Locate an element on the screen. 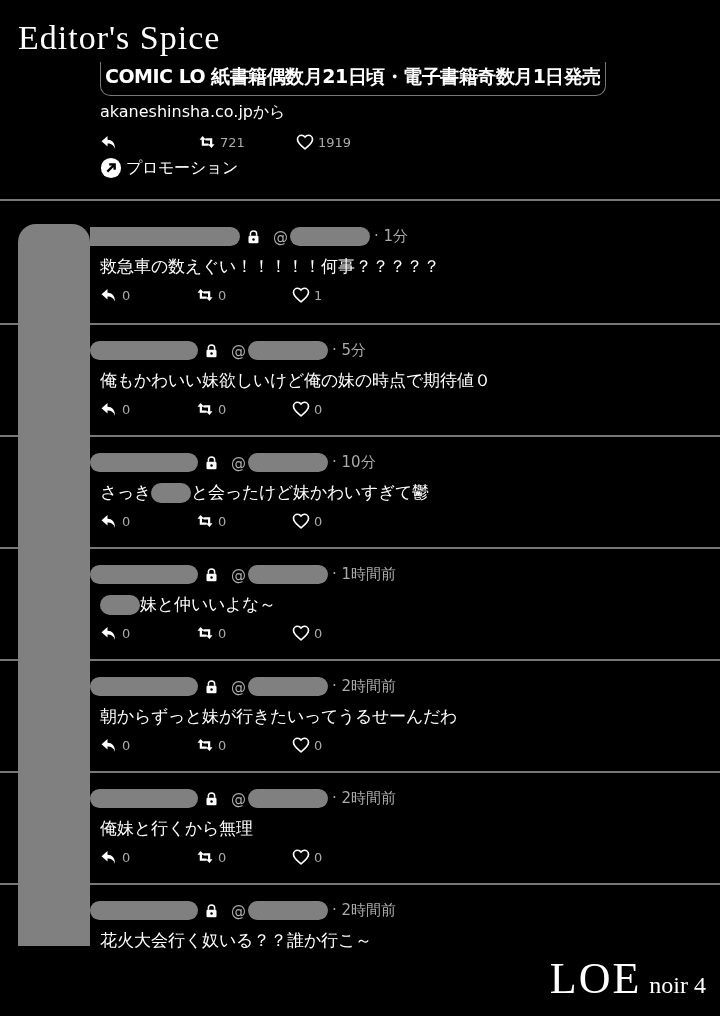 The width and height of the screenshot is (720, 1016). tweet-text: 俺もかわいい妹欲しいけど俺の妹の時点で期待値０ is located at coordinates (295, 380).